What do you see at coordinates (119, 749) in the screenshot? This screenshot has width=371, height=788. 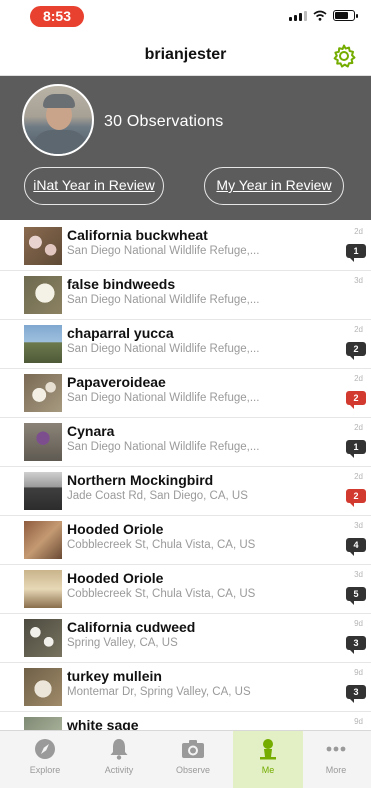 I see `bell-icon` at bounding box center [119, 749].